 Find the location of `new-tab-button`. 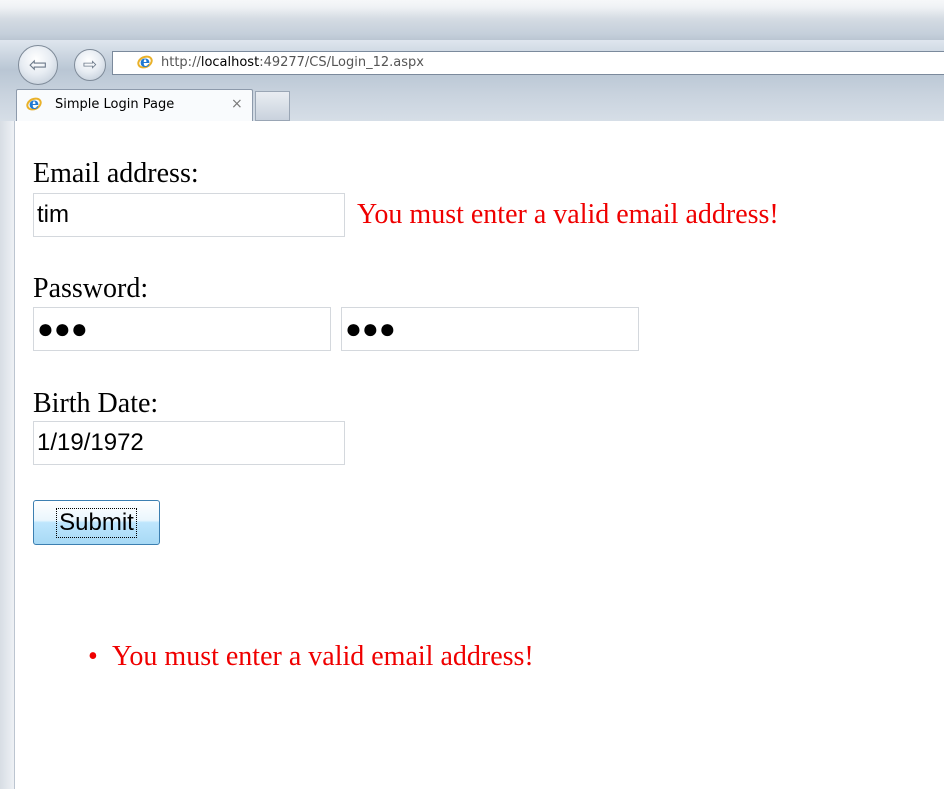

new-tab-button is located at coordinates (272, 106).